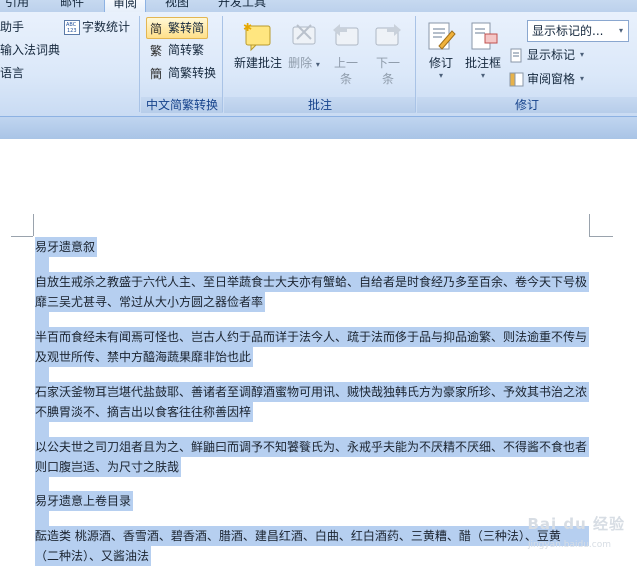  Describe the element at coordinates (257, 63) in the screenshot. I see `new-comment-label: 新建批注` at that location.